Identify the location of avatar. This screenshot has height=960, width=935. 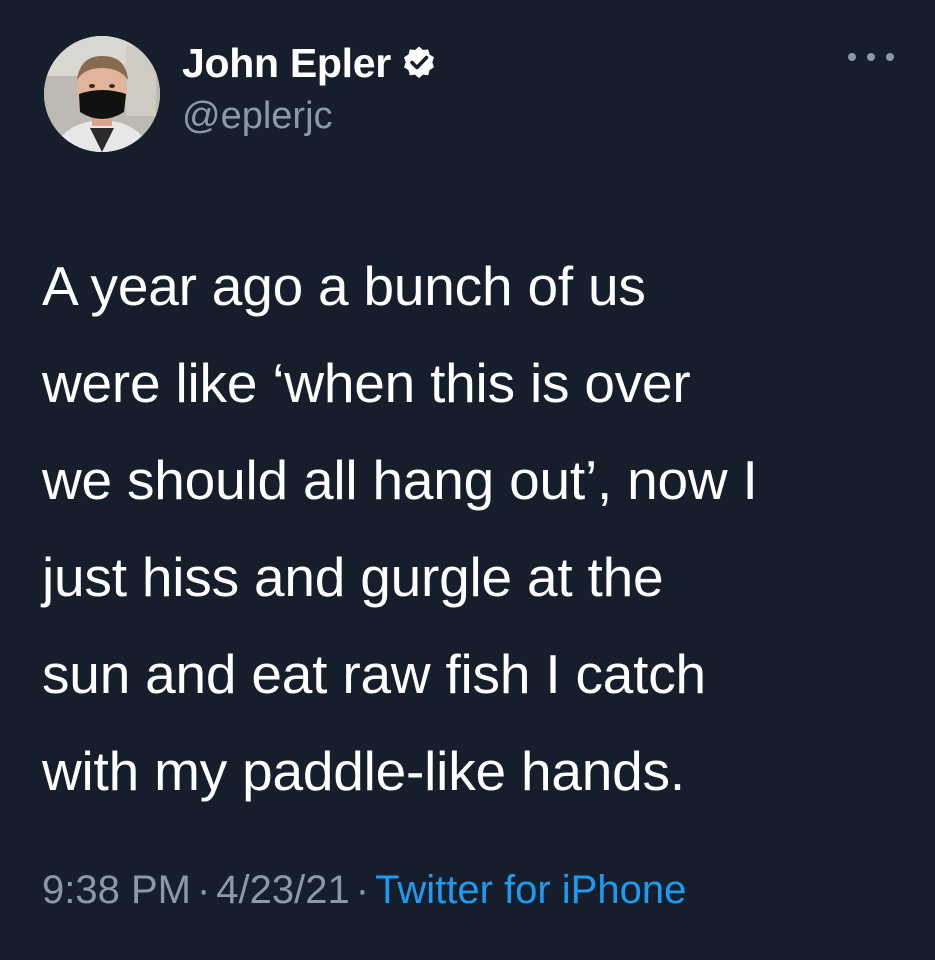
(102, 94).